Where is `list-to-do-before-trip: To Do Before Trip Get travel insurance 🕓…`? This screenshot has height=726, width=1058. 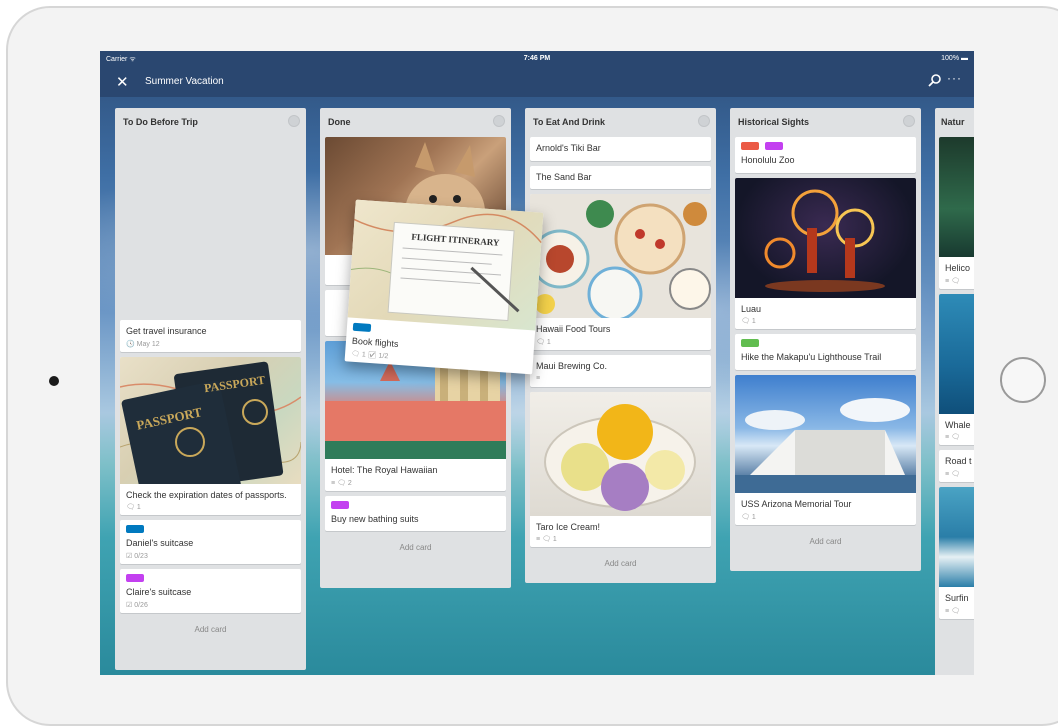
list-to-do-before-trip: To Do Before Trip Get travel insurance 🕓… is located at coordinates (210, 389).